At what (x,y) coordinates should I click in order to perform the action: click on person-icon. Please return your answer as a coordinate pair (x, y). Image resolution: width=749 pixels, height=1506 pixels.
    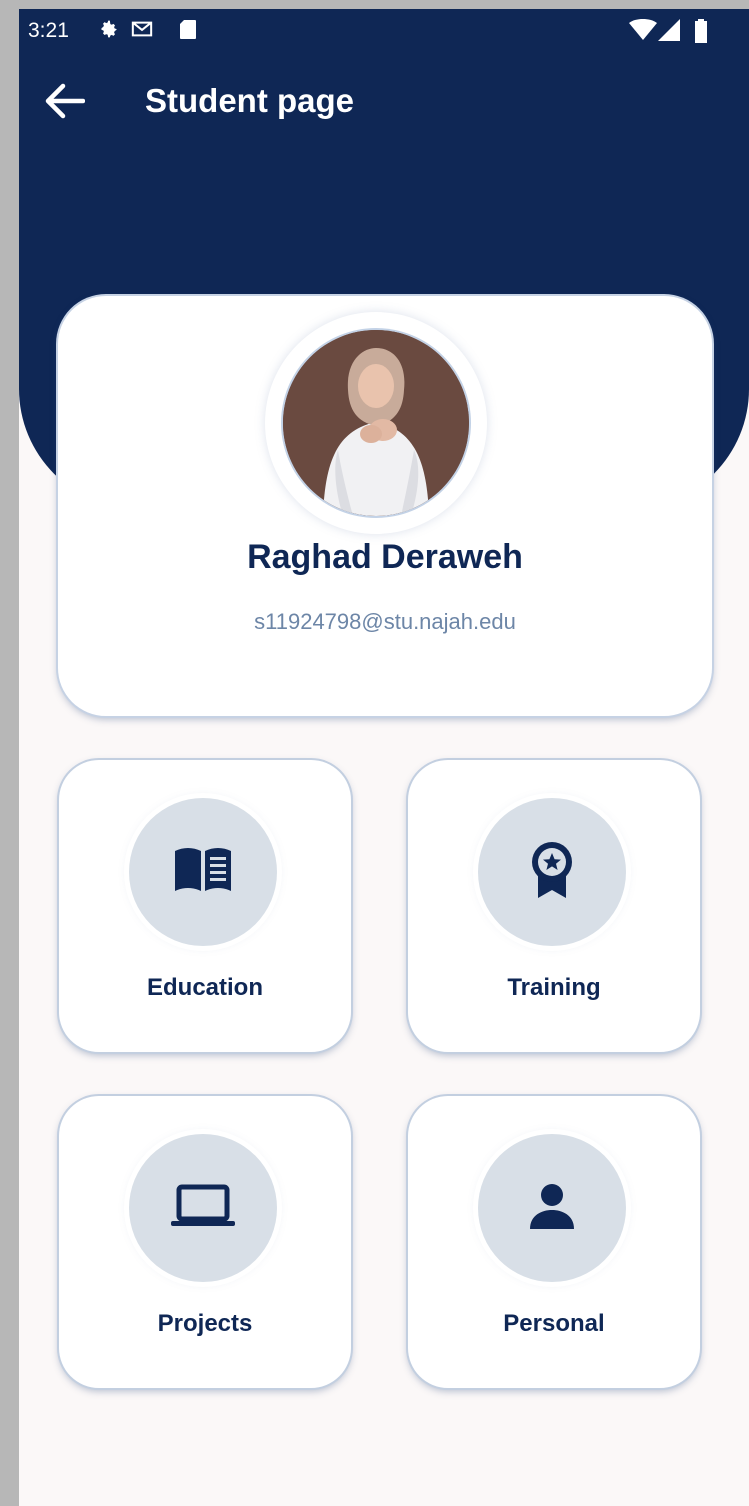
    Looking at the image, I should click on (552, 1208).